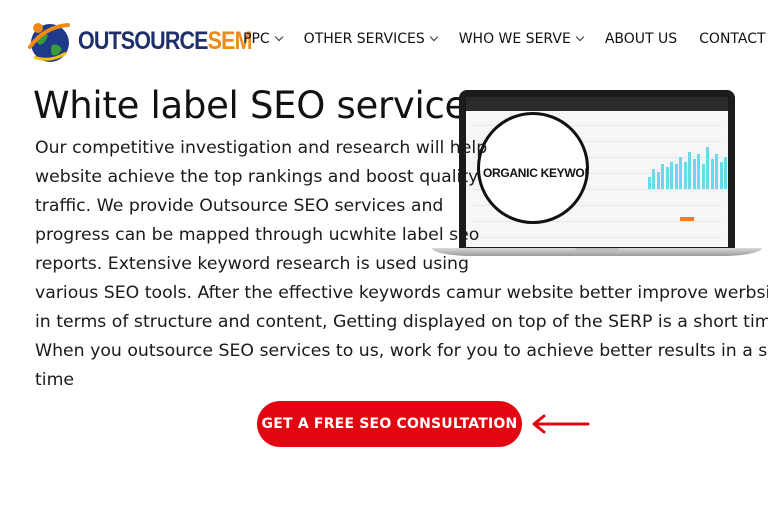  I want to click on nav-item-ppc: PPC, so click(263, 39).